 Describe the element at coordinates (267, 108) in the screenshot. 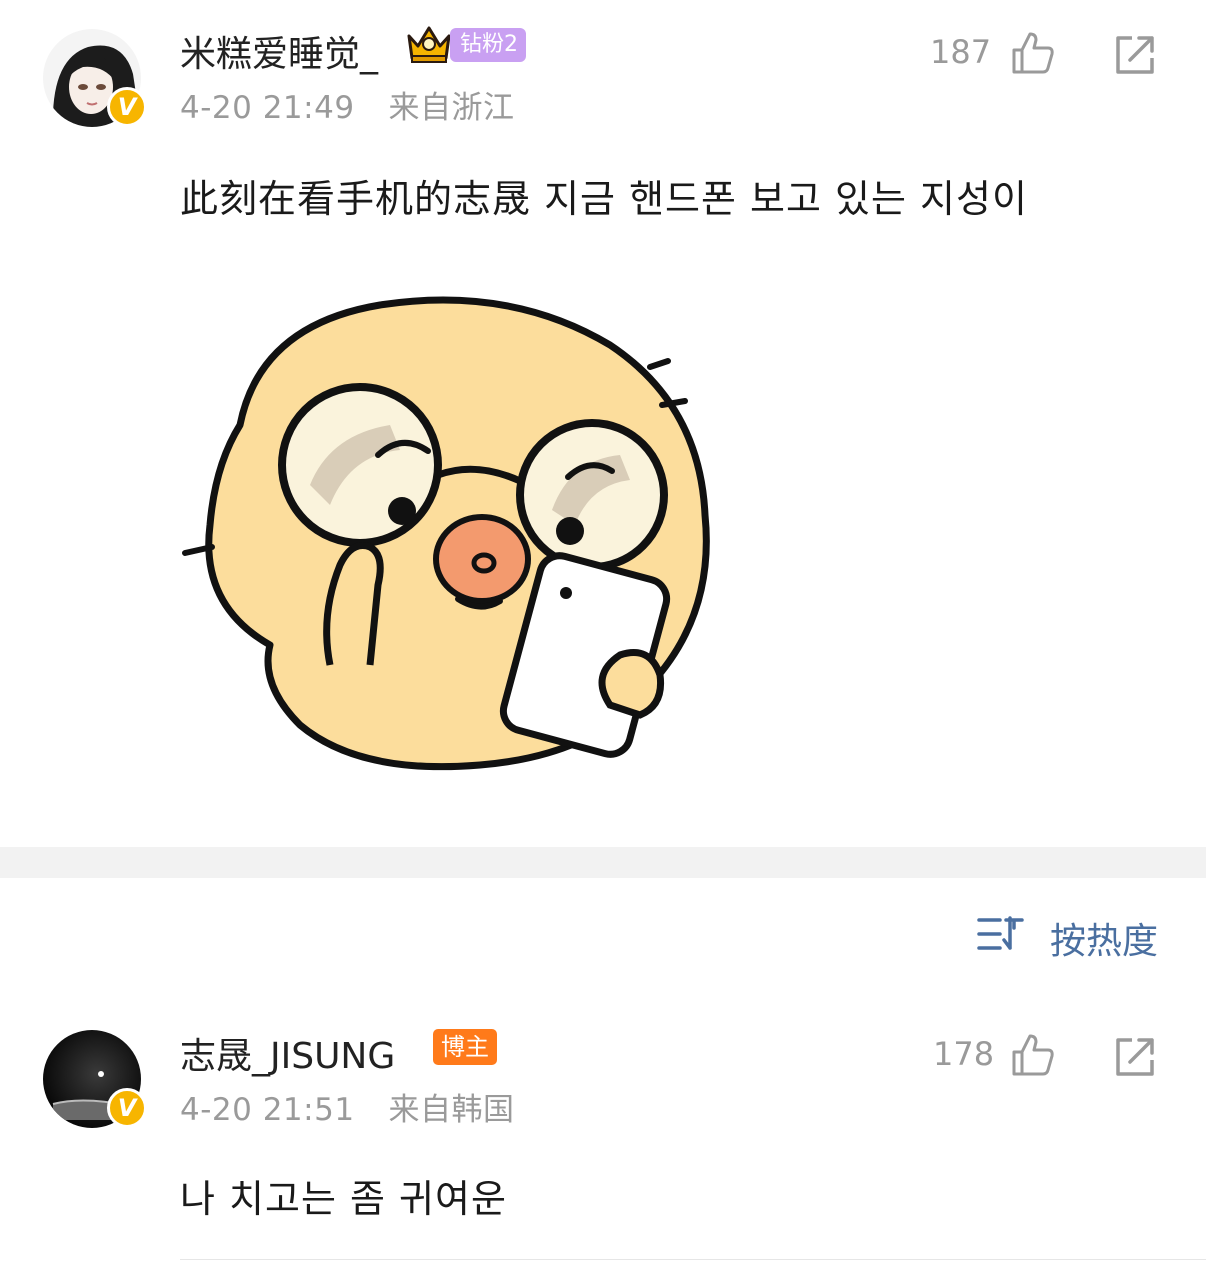

I see `post-time: 4-20 21:49` at that location.